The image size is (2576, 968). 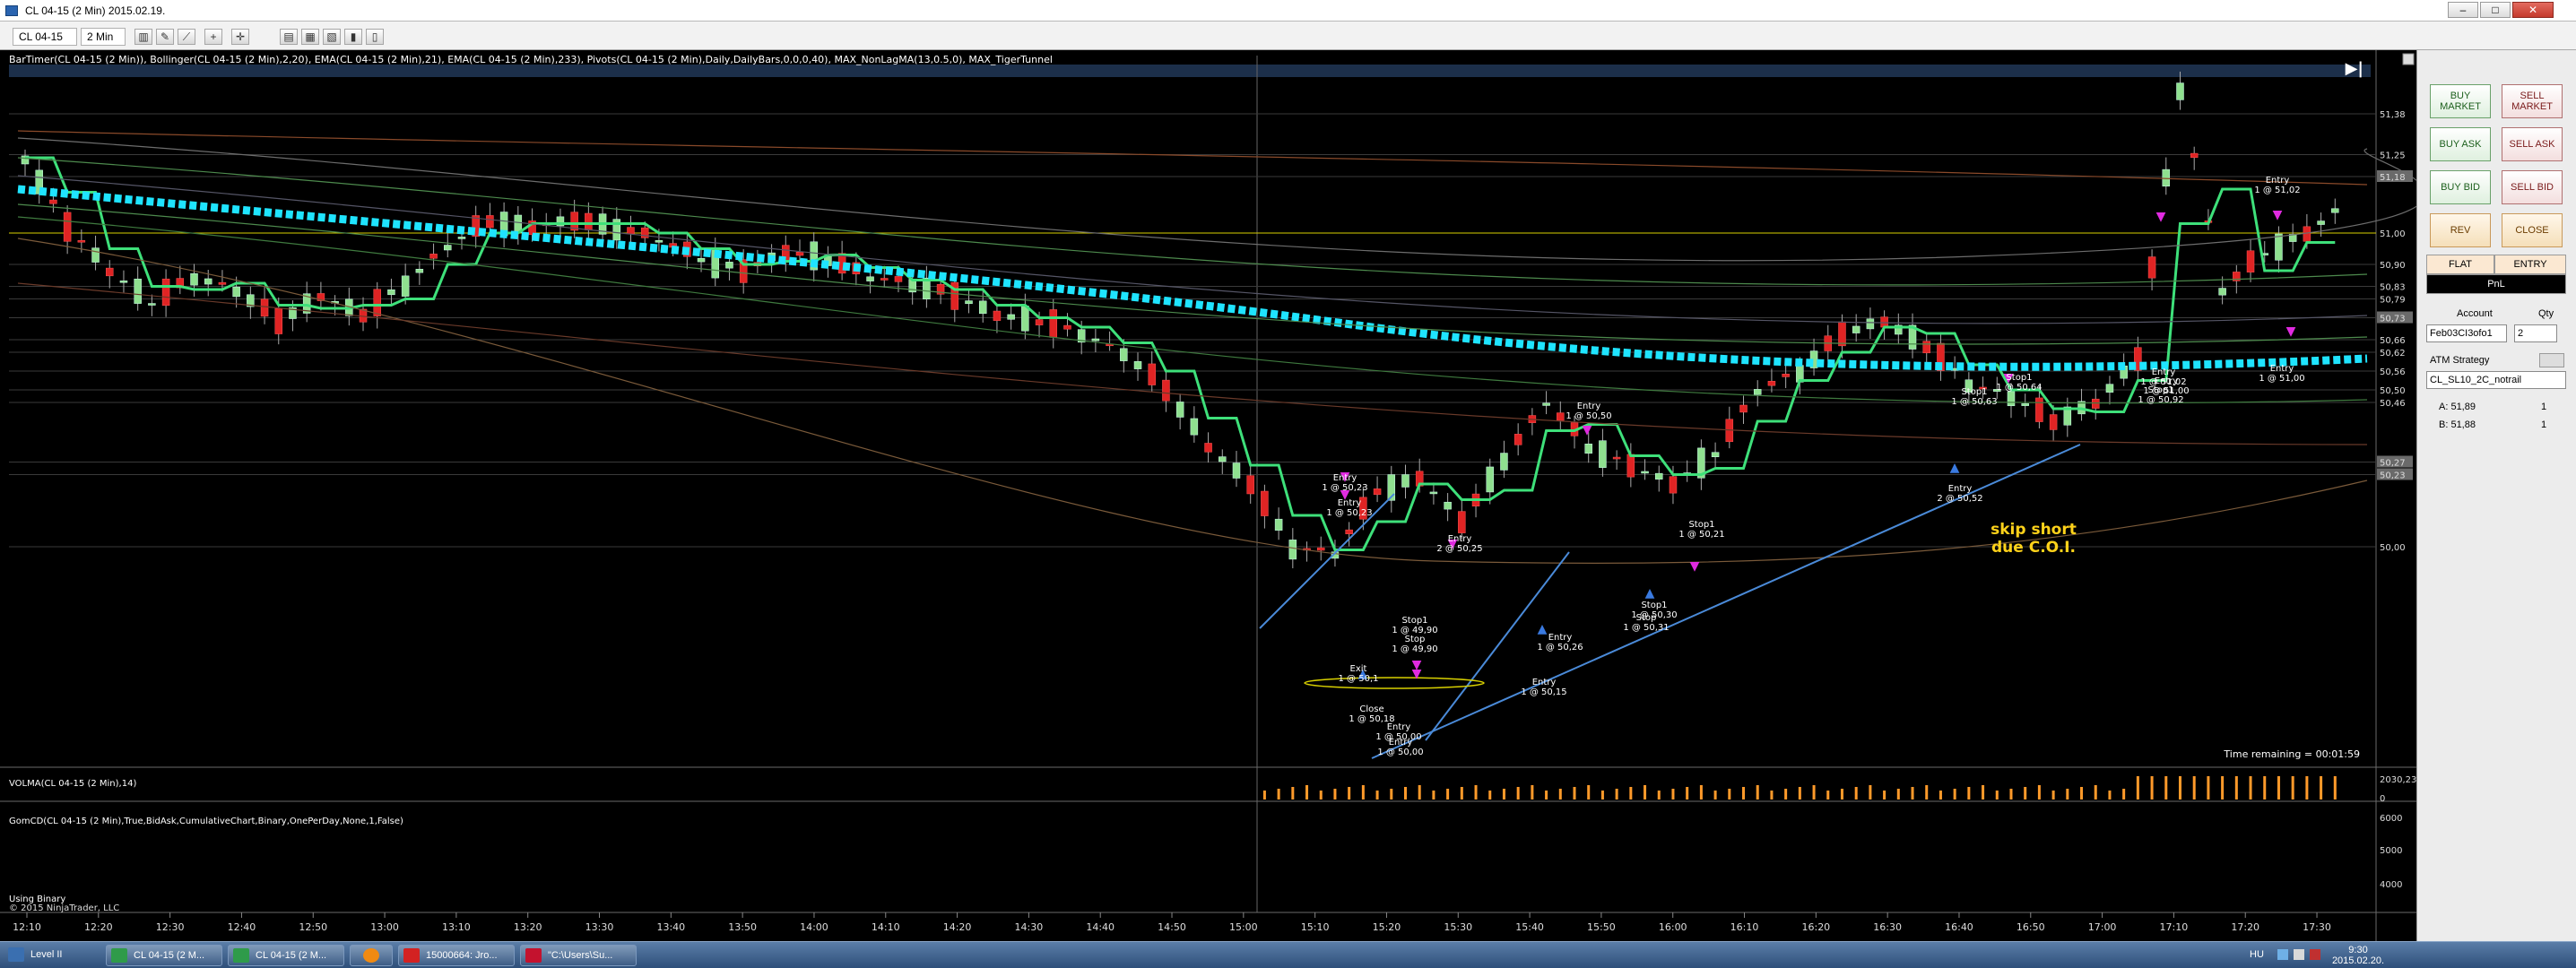 What do you see at coordinates (2393, 372) in the screenshot?
I see `price-label: 50,56` at bounding box center [2393, 372].